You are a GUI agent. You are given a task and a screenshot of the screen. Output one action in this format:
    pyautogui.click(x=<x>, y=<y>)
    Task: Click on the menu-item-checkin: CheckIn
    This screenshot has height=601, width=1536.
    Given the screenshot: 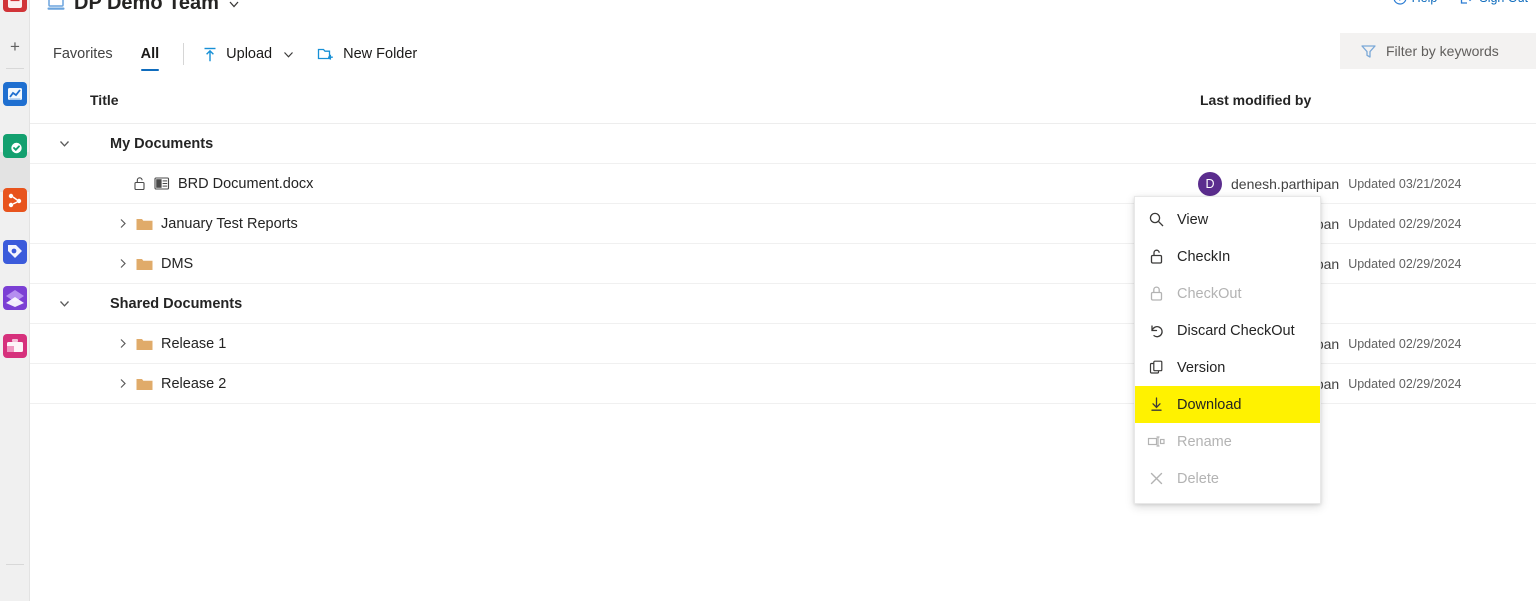 What is the action you would take?
    pyautogui.click(x=1227, y=256)
    